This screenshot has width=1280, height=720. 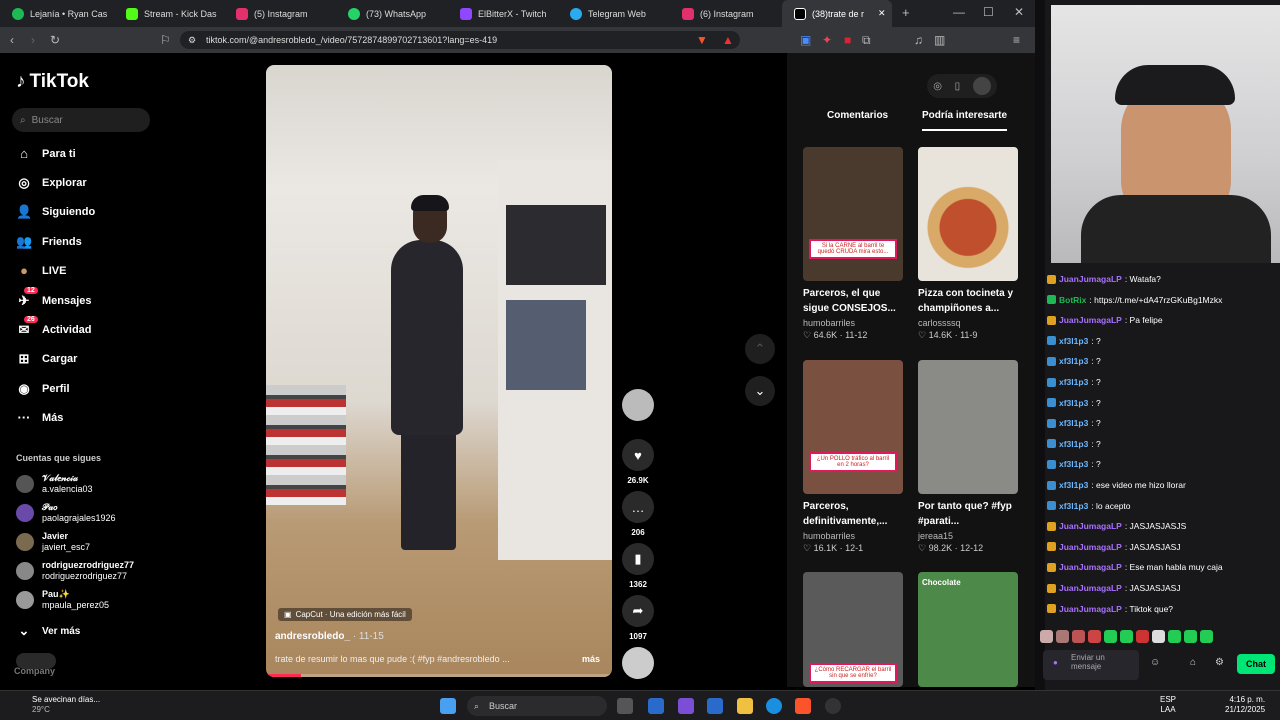 I want to click on browser-tab: (6) Instagram, so click(x=726, y=13).